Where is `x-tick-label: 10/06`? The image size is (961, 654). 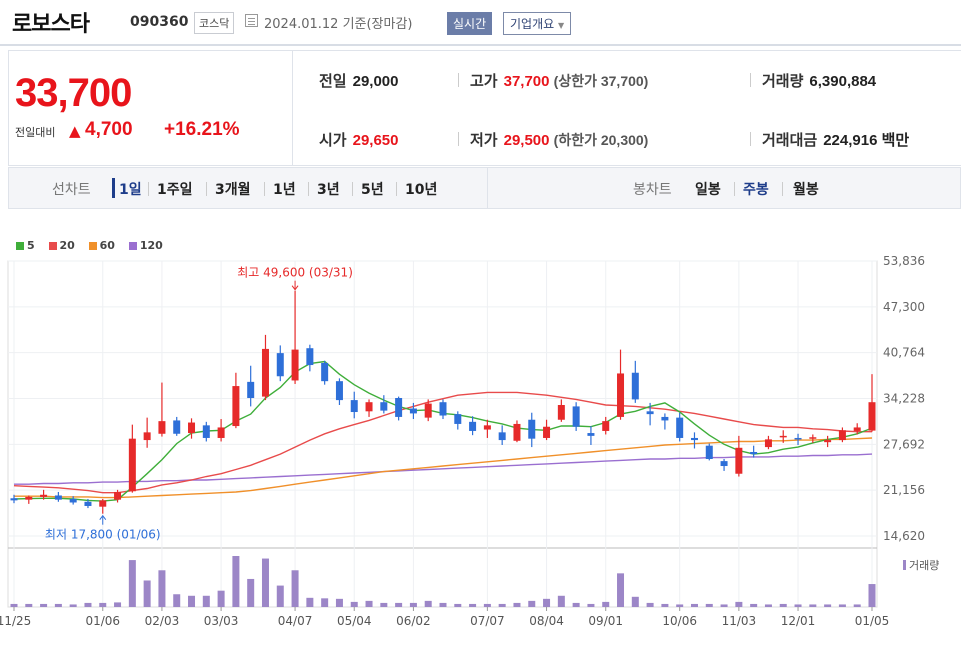 x-tick-label: 10/06 is located at coordinates (679, 621).